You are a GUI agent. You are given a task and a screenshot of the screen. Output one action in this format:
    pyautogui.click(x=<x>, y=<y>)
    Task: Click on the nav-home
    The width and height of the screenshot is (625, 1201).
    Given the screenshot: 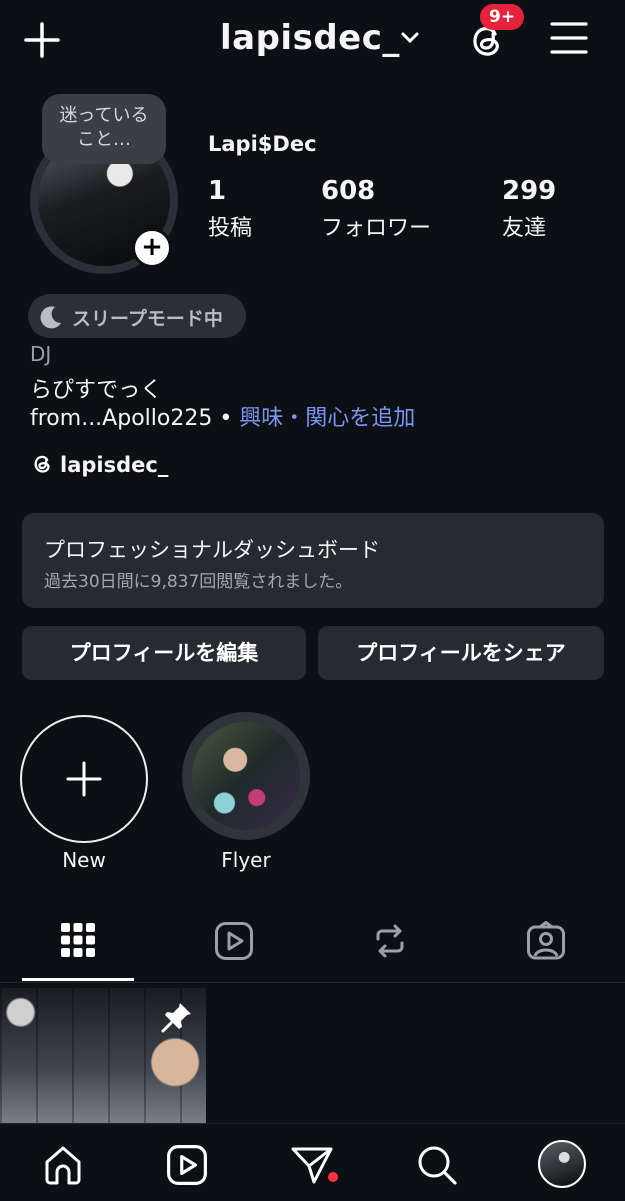 What is the action you would take?
    pyautogui.click(x=63, y=1165)
    